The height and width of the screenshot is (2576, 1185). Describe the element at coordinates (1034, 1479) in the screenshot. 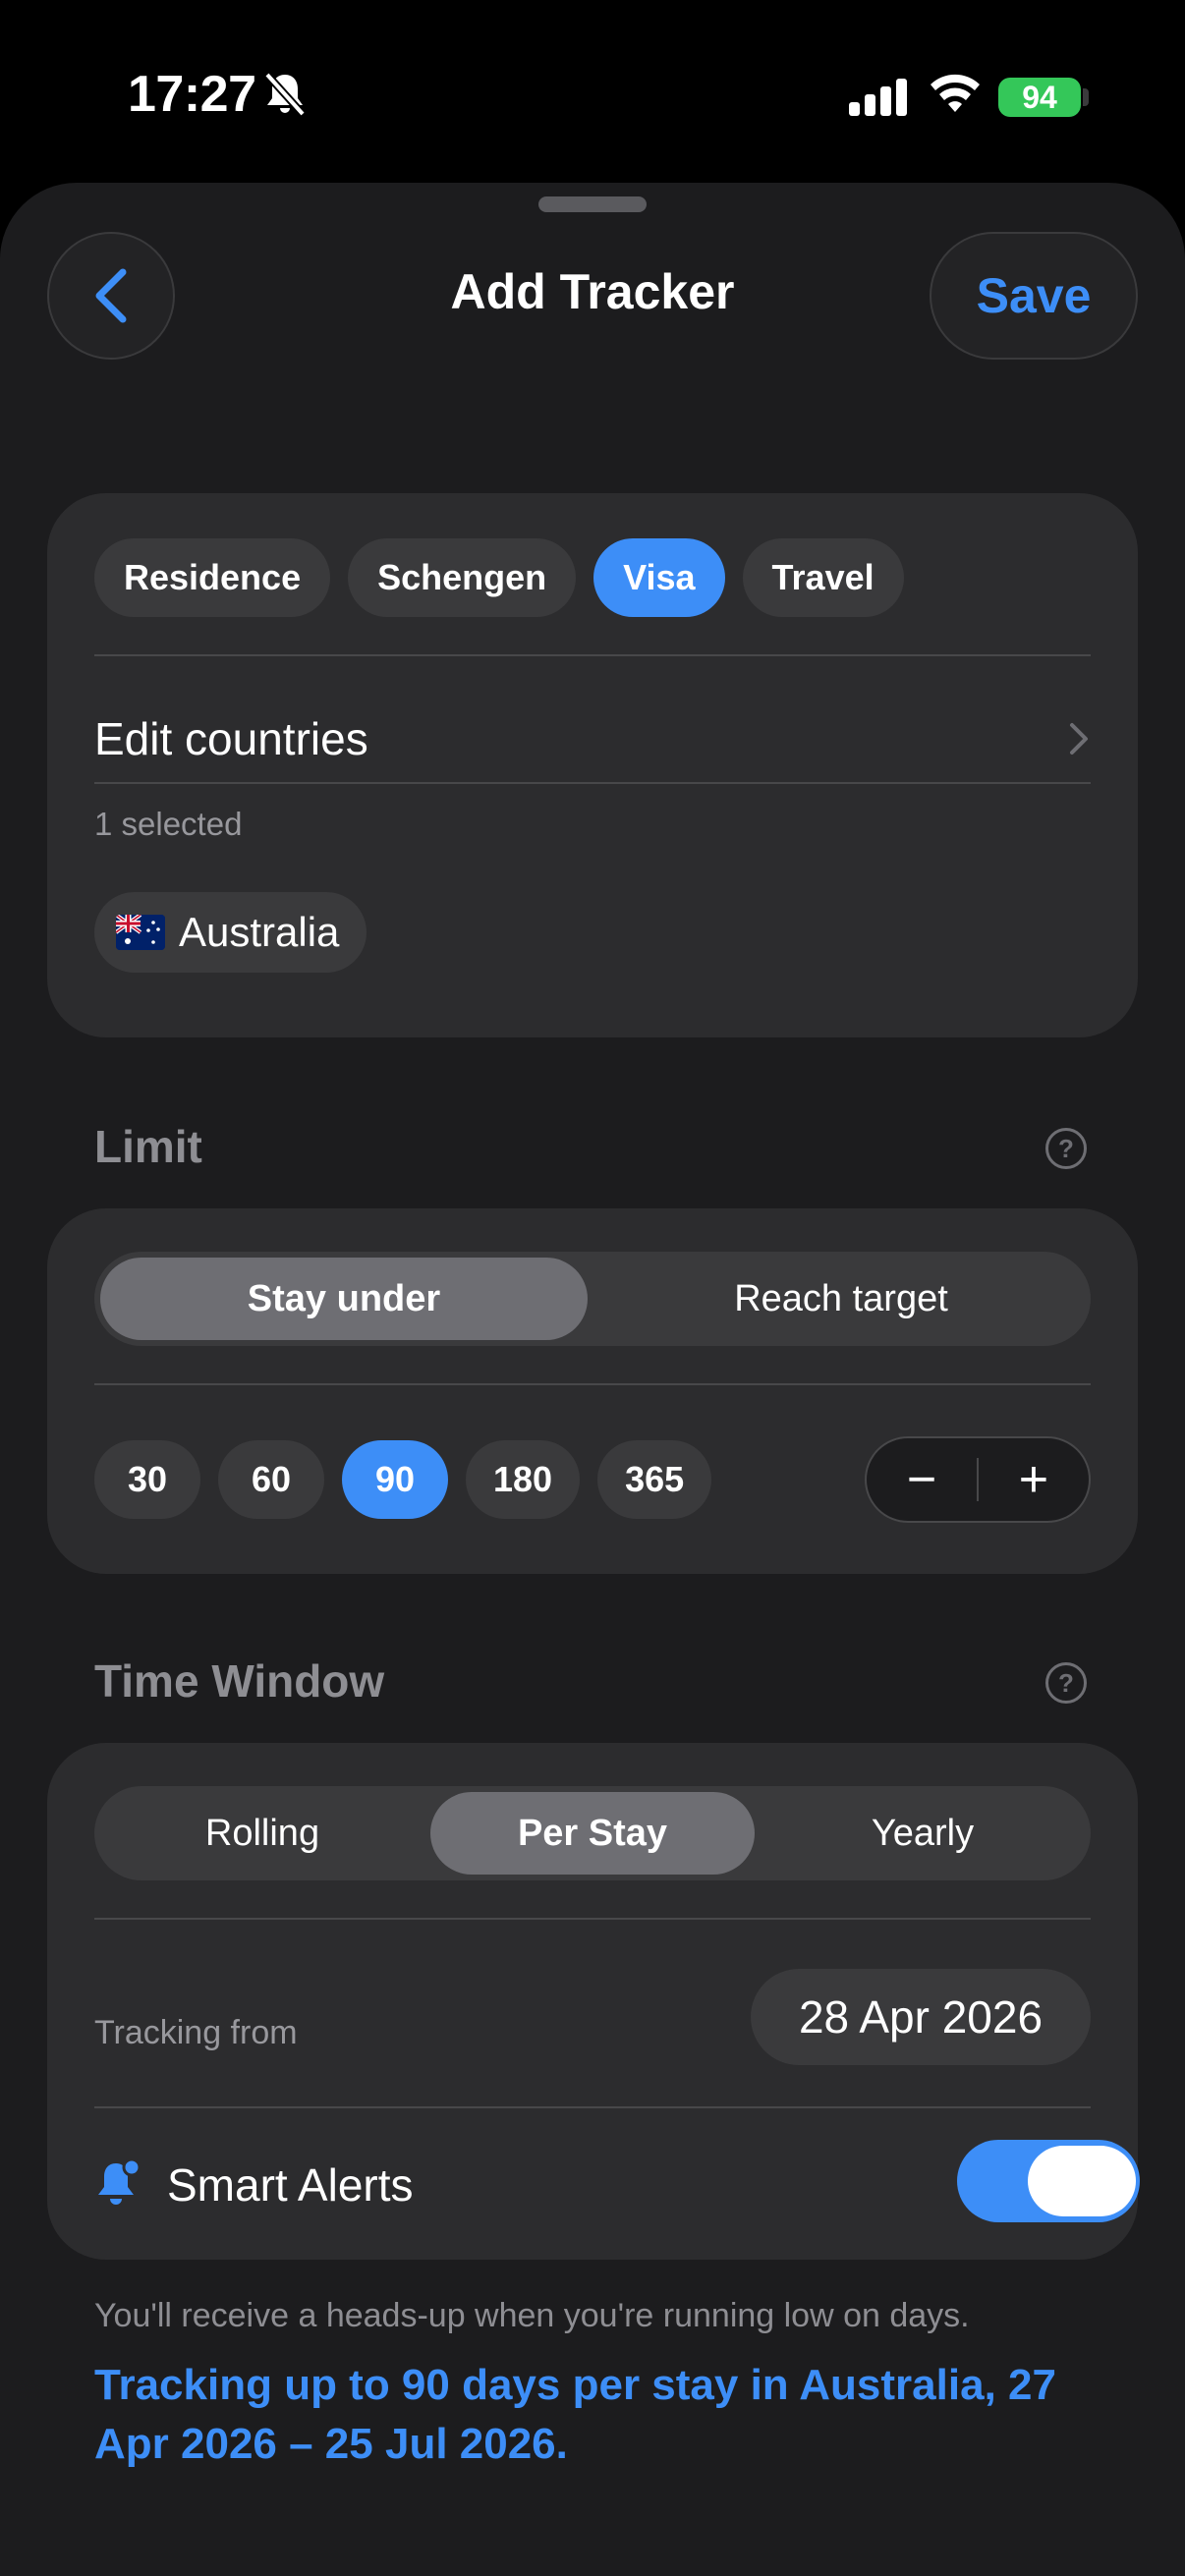

I see `increment-button: +` at that location.